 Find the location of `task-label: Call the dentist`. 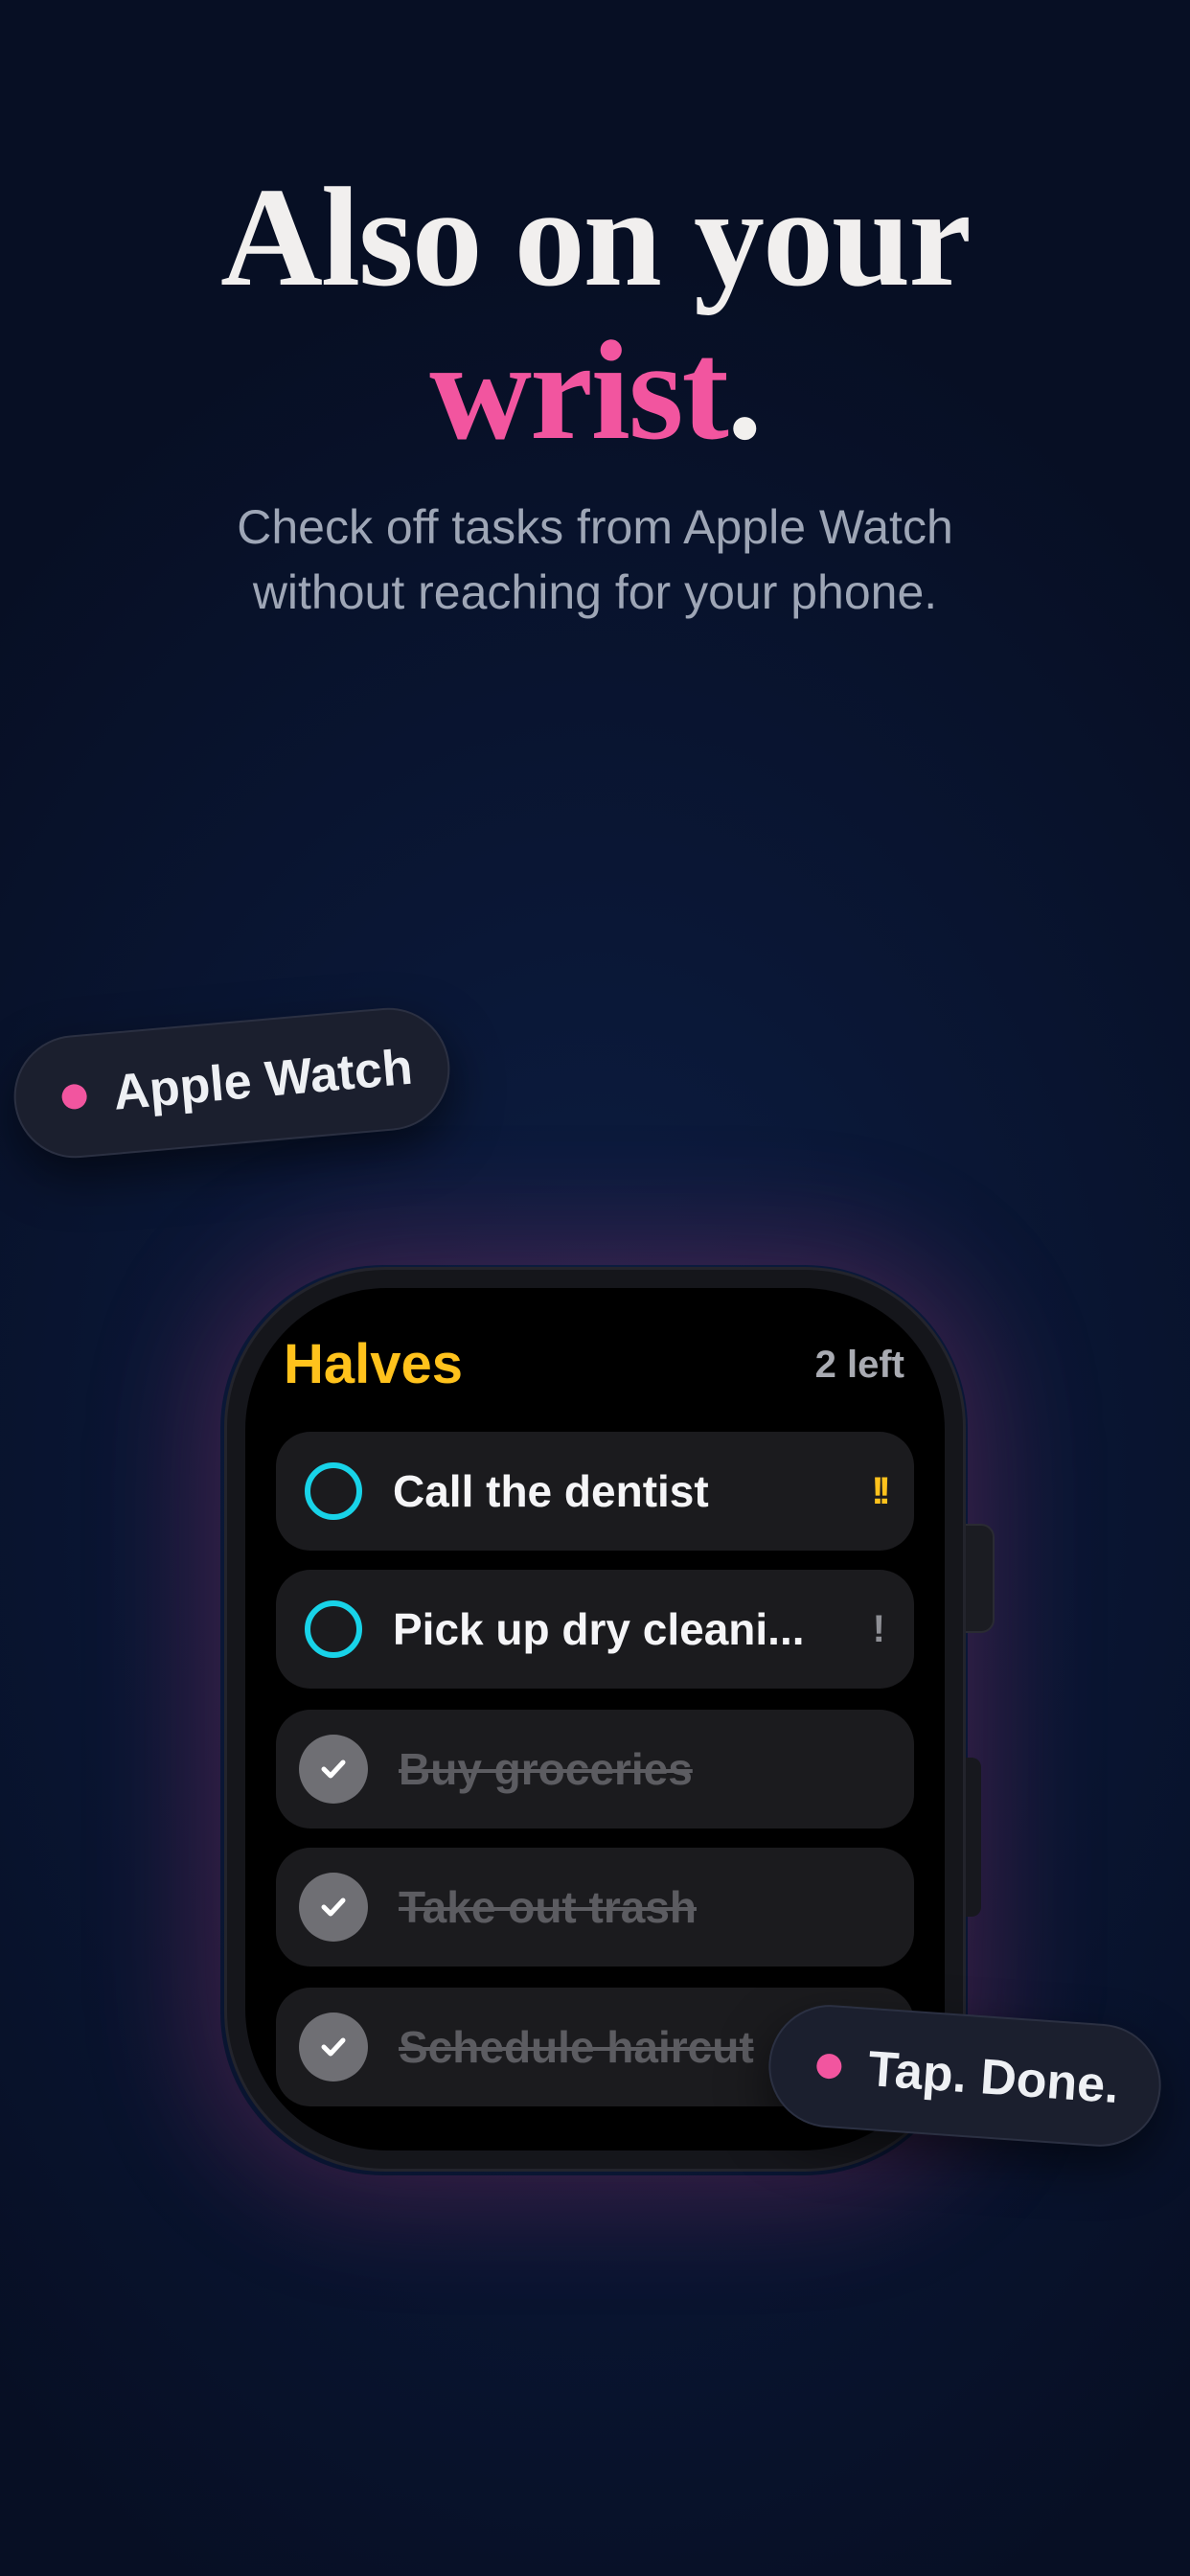

task-label: Call the dentist is located at coordinates (551, 1491).